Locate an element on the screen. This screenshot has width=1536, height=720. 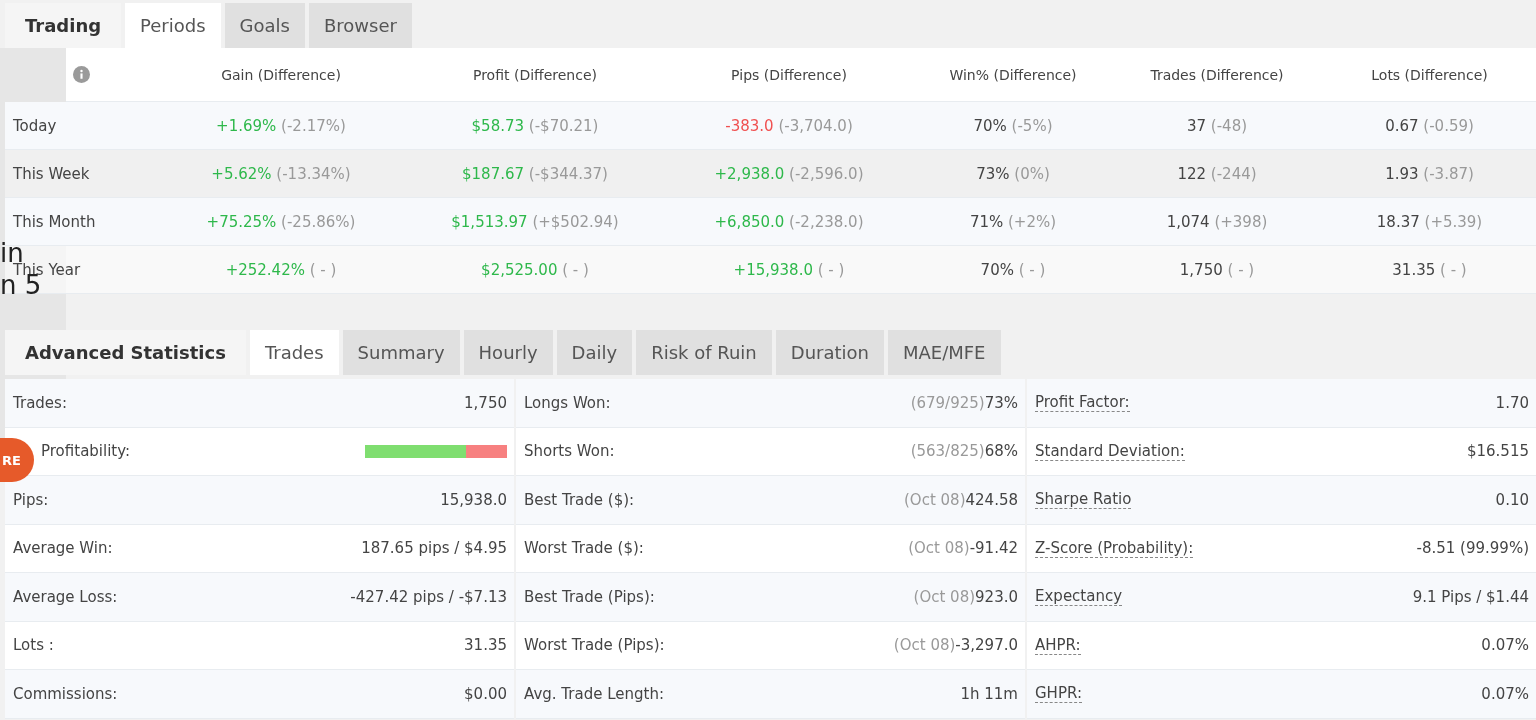
column-header: Profit (Difference) is located at coordinates (535, 74).